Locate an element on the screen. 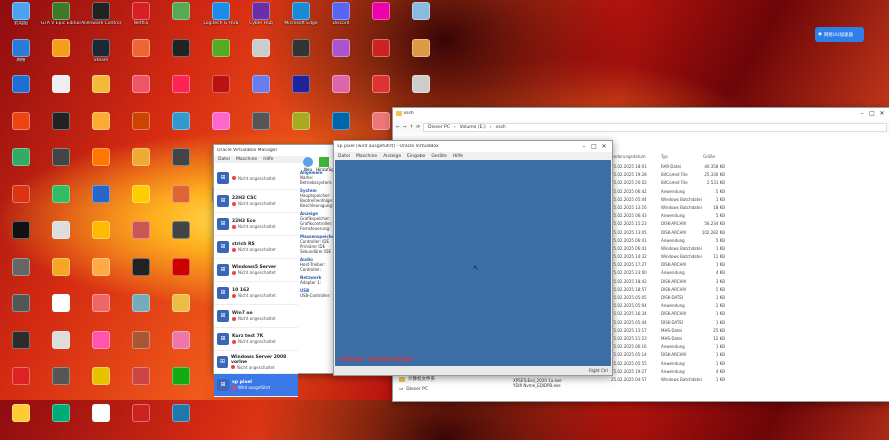 The width and height of the screenshot is (889, 440). table-row: 25.02.2025 23:00 Anwendung 4 KB is located at coordinates (750, 274).